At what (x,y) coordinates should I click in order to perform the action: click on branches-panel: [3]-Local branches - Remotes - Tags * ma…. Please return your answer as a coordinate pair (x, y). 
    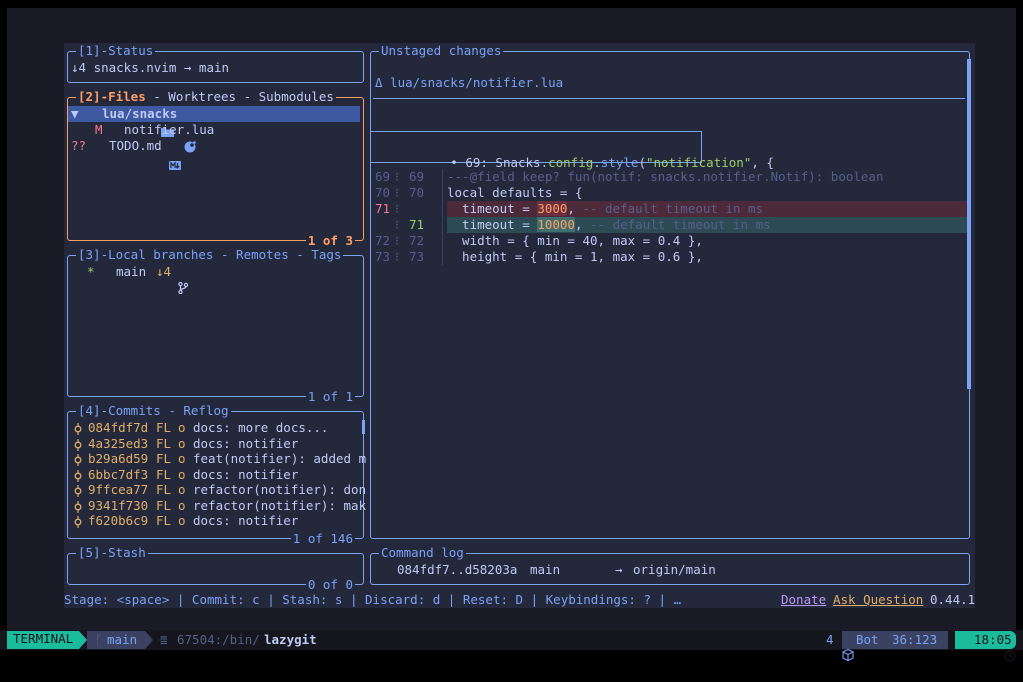
    Looking at the image, I should click on (215, 326).